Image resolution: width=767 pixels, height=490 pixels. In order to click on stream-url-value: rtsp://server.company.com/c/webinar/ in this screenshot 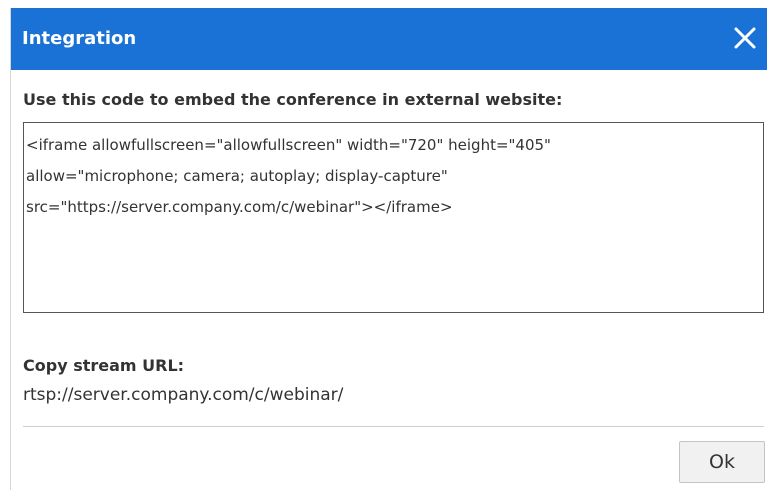, I will do `click(183, 395)`.